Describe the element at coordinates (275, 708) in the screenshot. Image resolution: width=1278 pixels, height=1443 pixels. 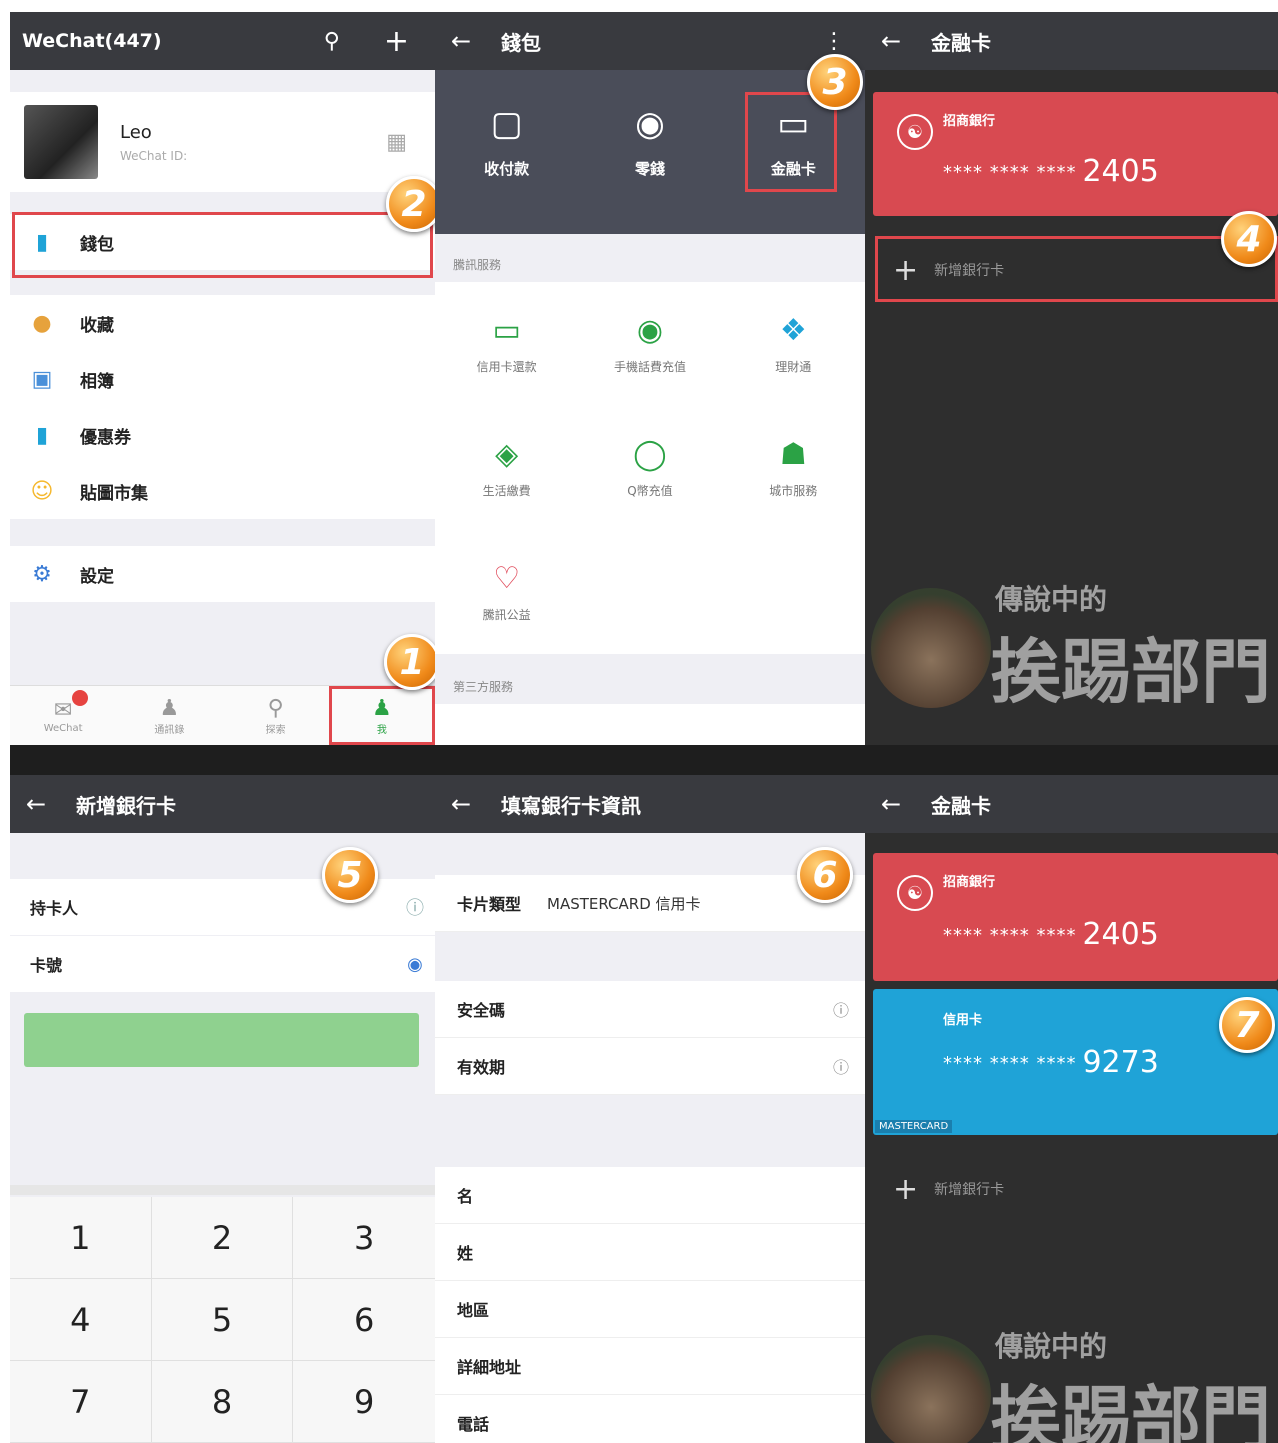
I see `discover-icon: ⚲` at that location.